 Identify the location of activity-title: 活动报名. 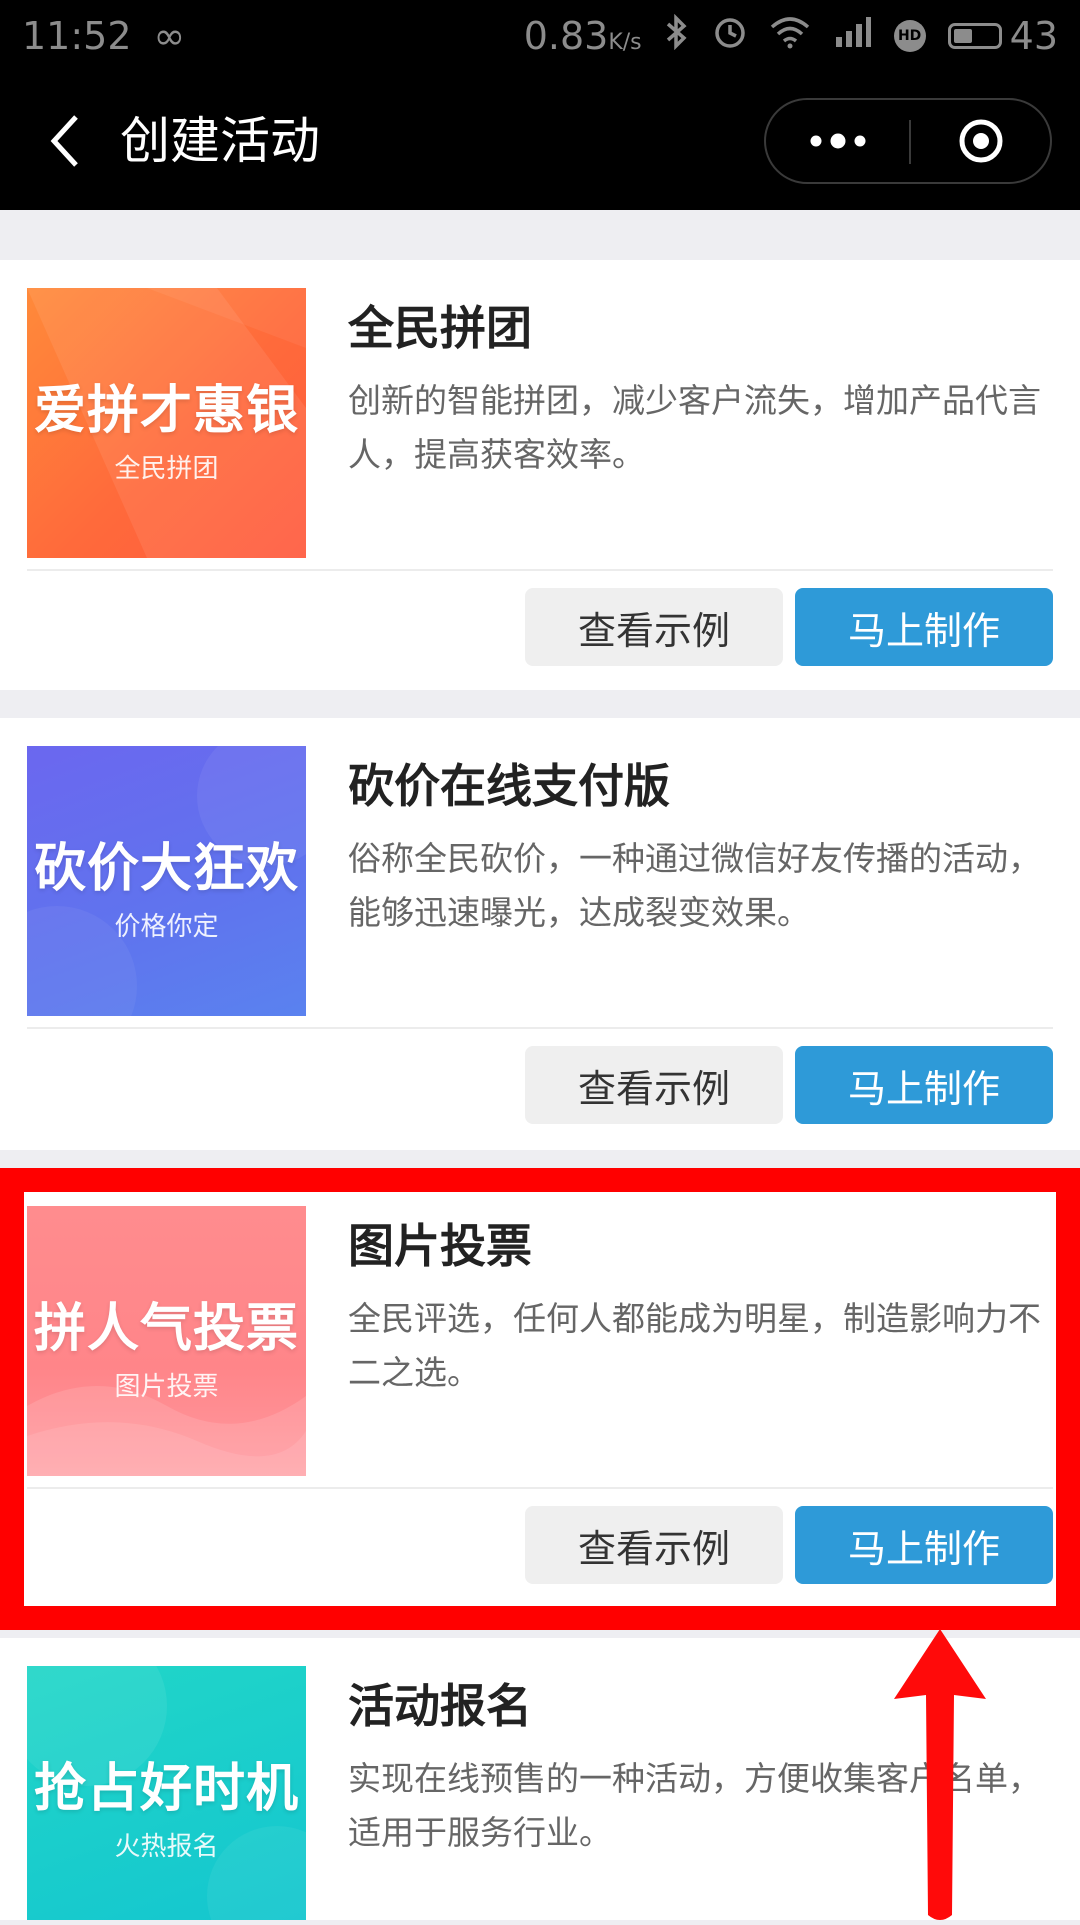
(440, 1706).